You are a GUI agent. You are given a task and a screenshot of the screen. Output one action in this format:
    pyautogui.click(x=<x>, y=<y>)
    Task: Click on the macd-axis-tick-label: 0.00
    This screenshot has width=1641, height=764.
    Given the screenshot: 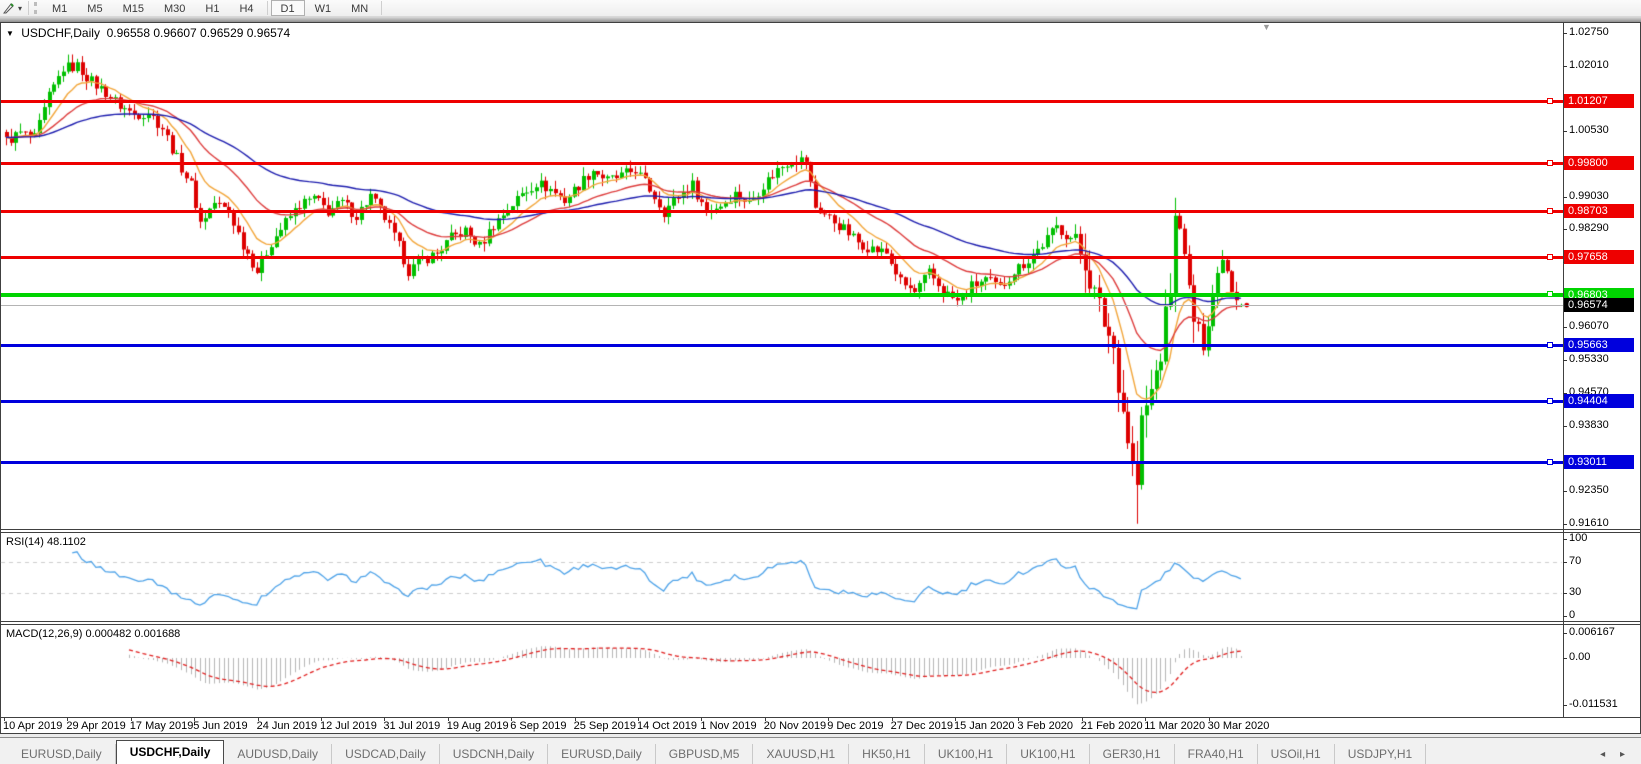 What is the action you would take?
    pyautogui.click(x=1580, y=657)
    